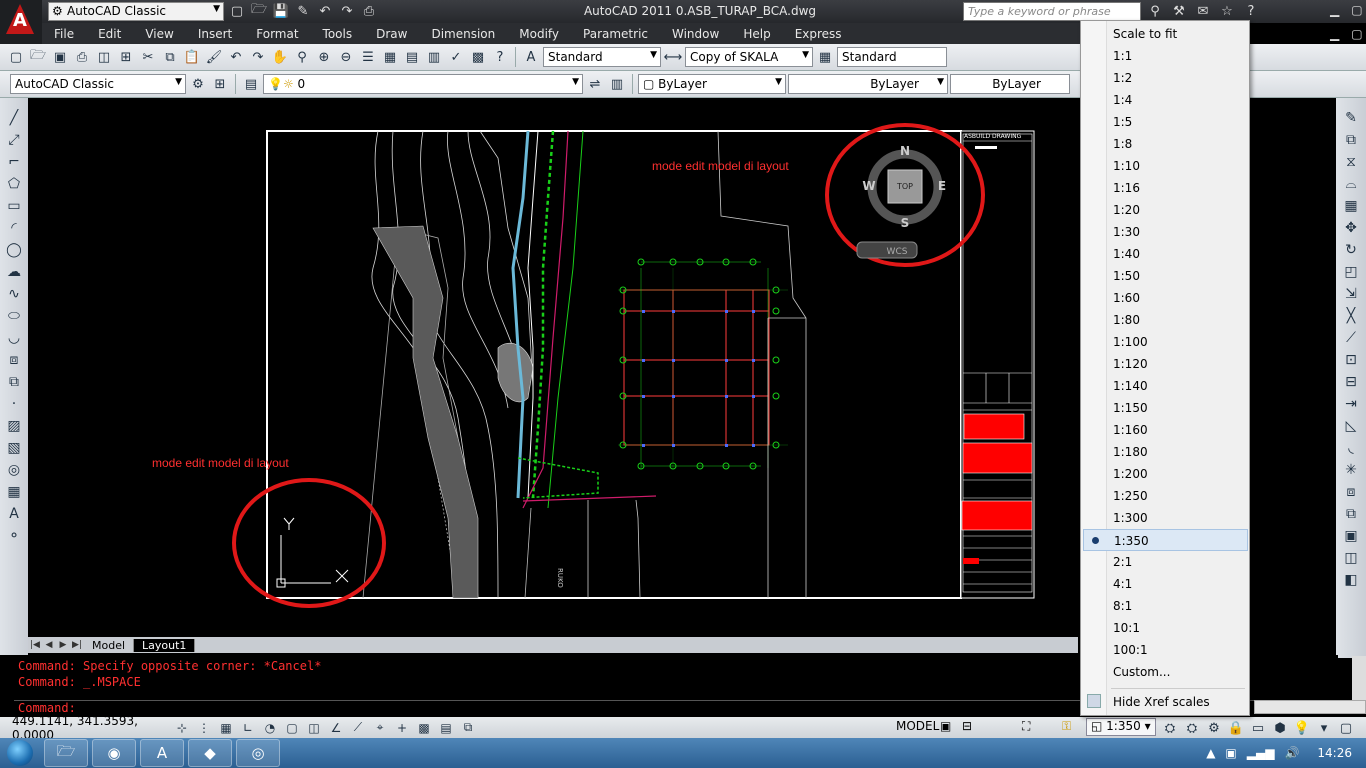  I want to click on viewcube, so click(899, 204).